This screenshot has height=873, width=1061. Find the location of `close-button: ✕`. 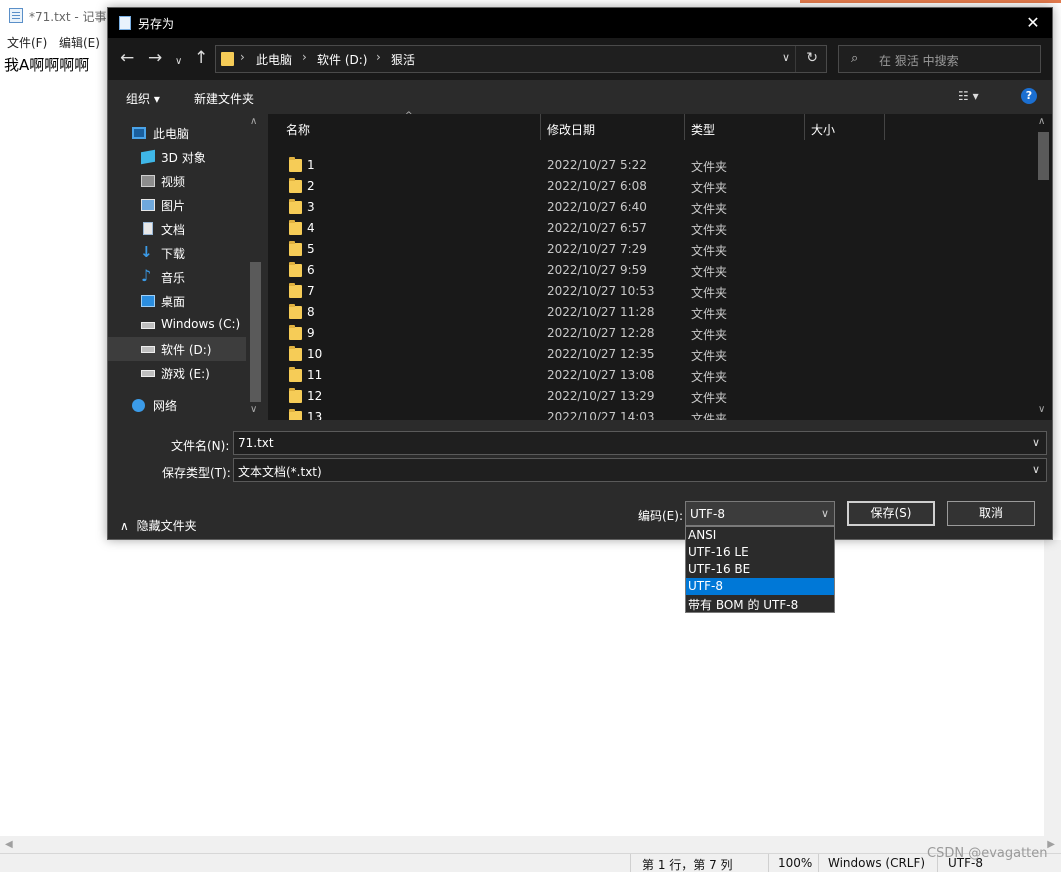

close-button: ✕ is located at coordinates (1033, 23).